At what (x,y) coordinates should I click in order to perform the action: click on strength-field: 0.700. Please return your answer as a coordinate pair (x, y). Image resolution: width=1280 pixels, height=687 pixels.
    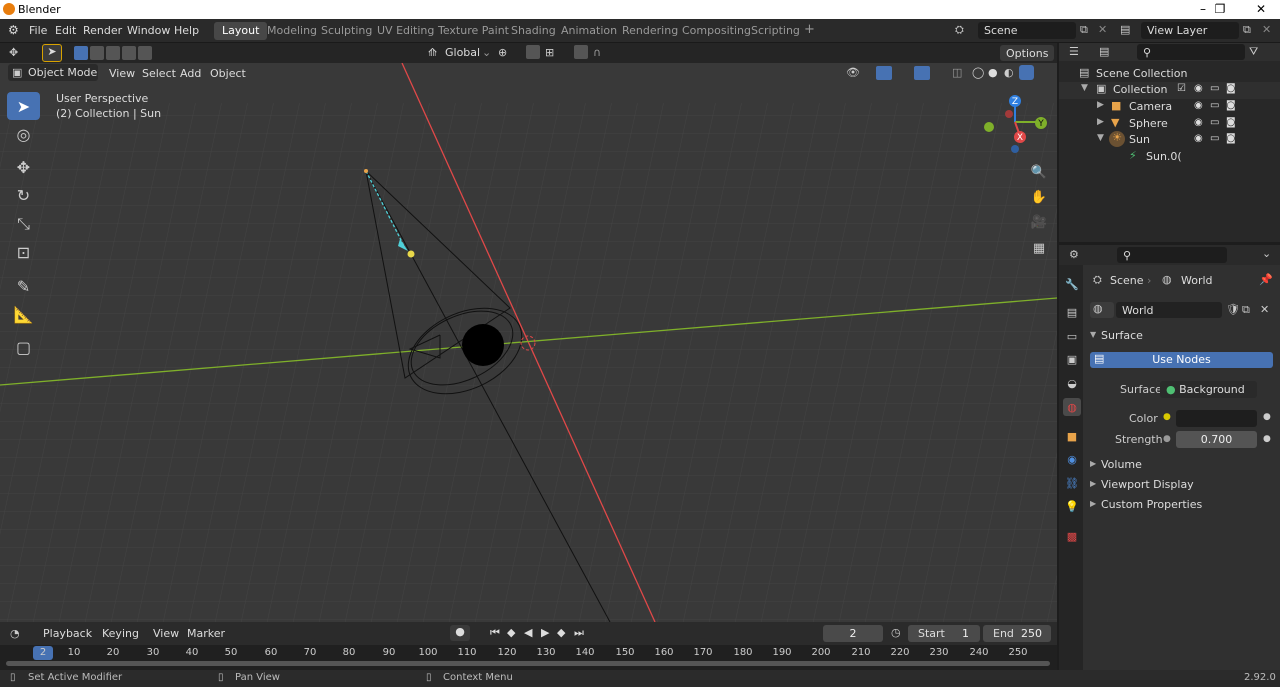
    Looking at the image, I should click on (1216, 439).